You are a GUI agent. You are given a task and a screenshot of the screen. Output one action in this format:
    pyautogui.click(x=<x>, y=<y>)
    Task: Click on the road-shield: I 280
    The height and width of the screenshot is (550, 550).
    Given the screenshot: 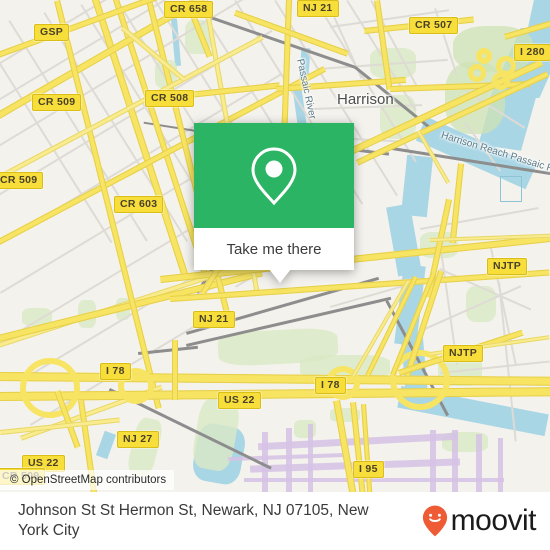 What is the action you would take?
    pyautogui.click(x=532, y=52)
    